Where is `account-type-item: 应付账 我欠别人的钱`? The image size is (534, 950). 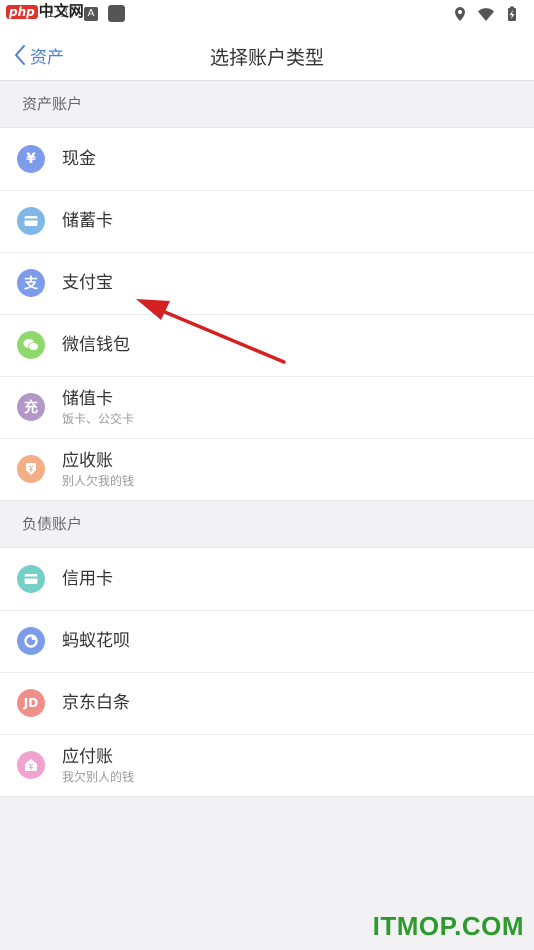 account-type-item: 应付账 我欠别人的钱 is located at coordinates (267, 765).